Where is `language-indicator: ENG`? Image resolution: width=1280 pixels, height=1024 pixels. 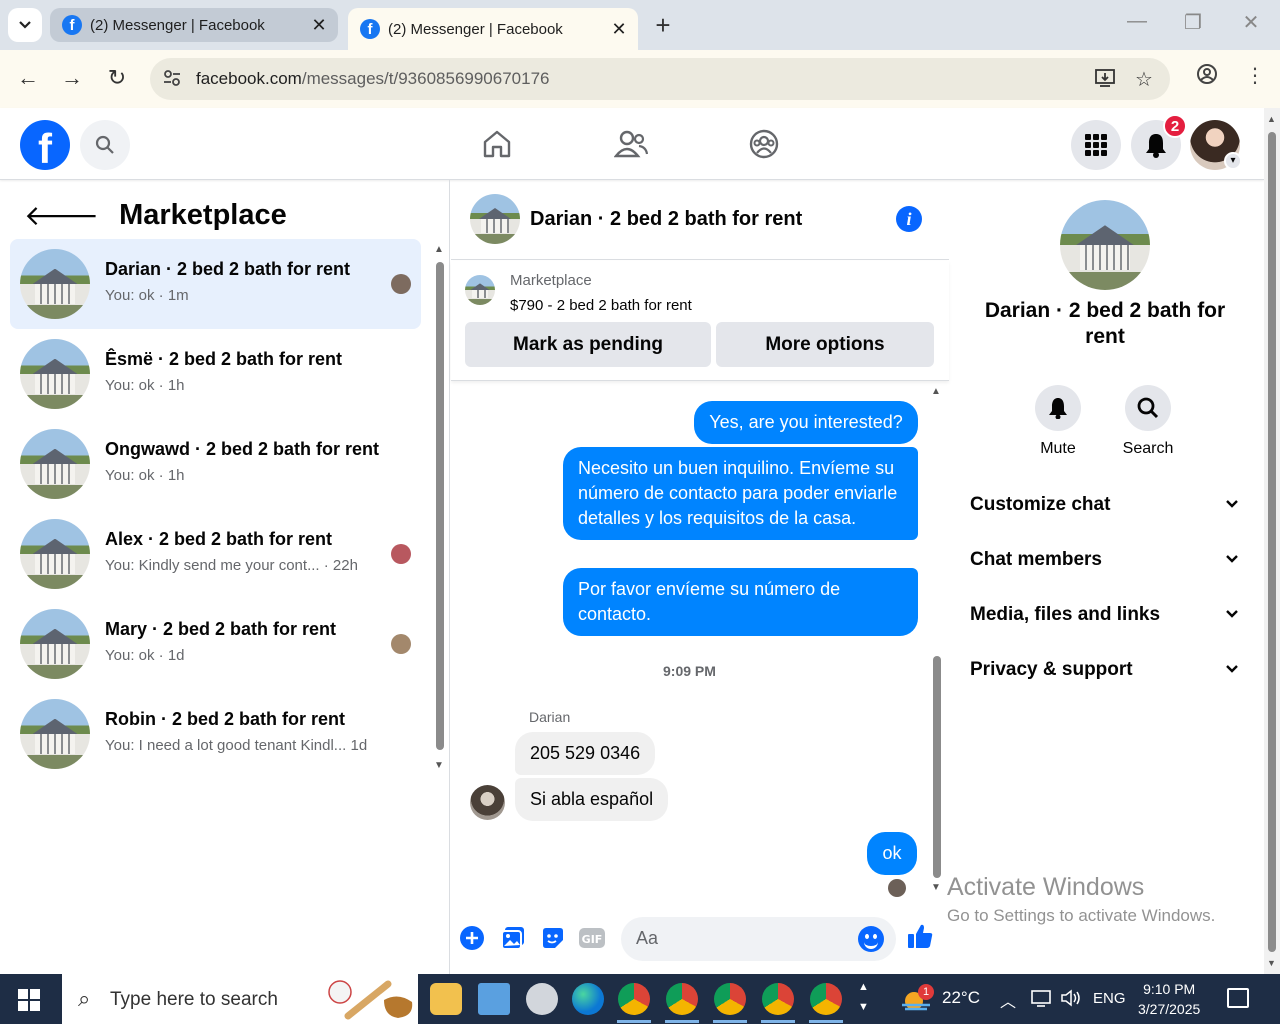
language-indicator: ENG is located at coordinates (1109, 998).